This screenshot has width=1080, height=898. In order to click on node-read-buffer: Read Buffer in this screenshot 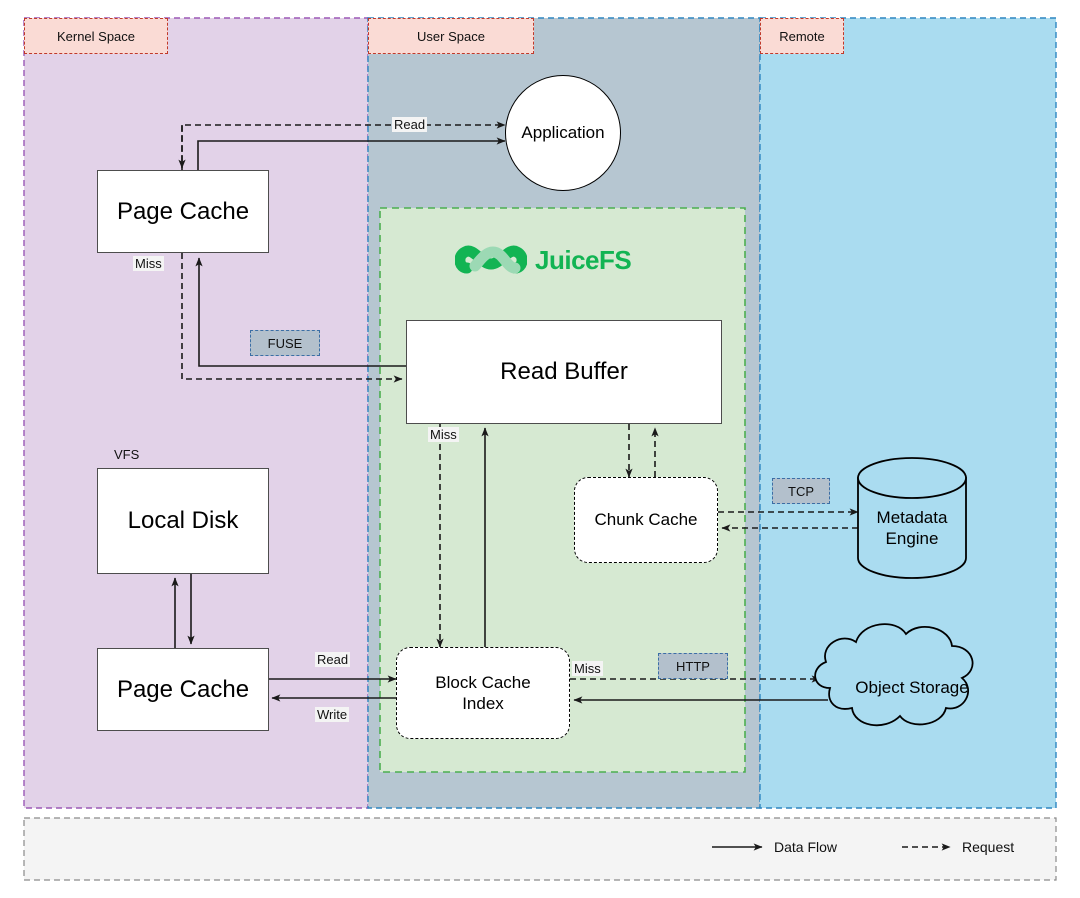, I will do `click(564, 372)`.